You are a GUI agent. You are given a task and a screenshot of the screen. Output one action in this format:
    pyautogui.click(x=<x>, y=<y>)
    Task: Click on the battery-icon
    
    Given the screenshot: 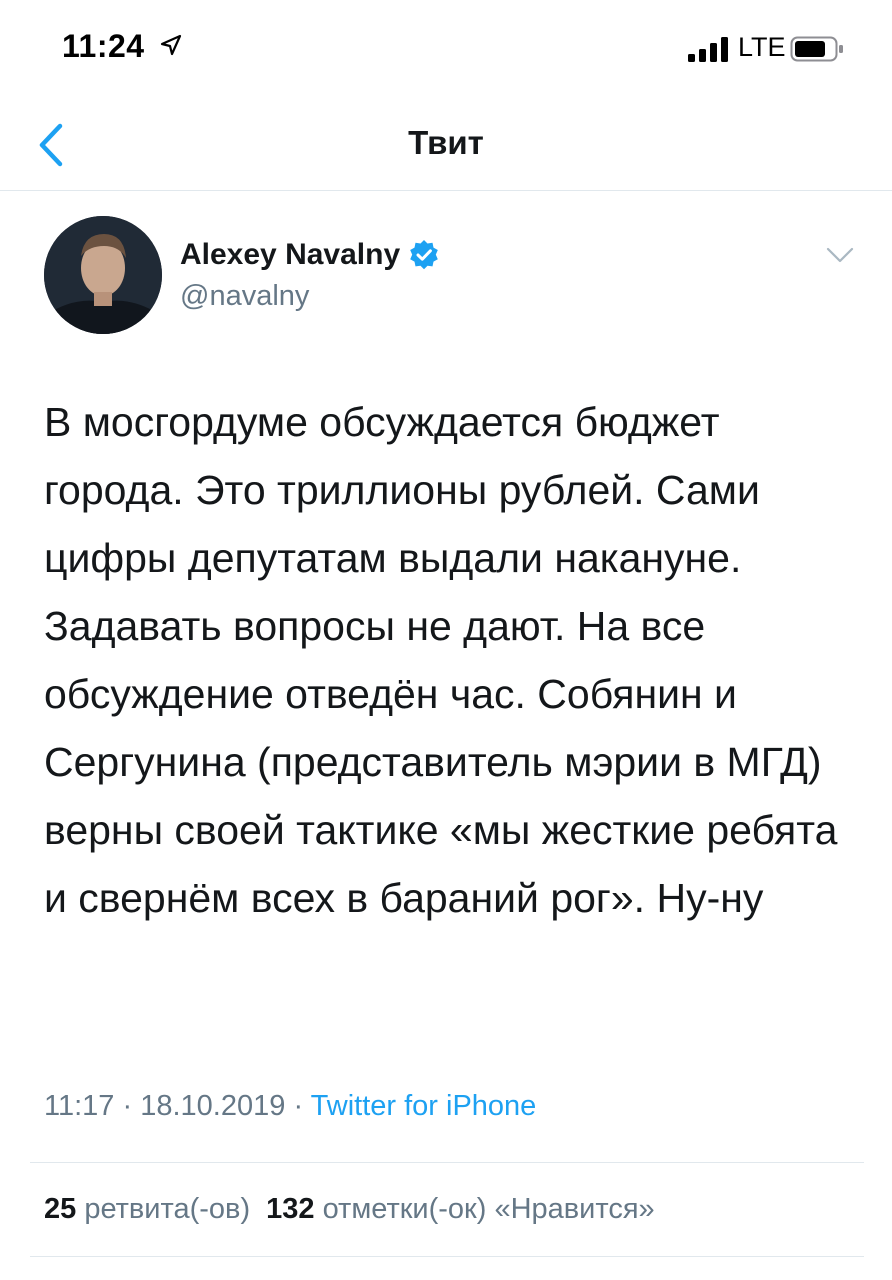 What is the action you would take?
    pyautogui.click(x=816, y=49)
    